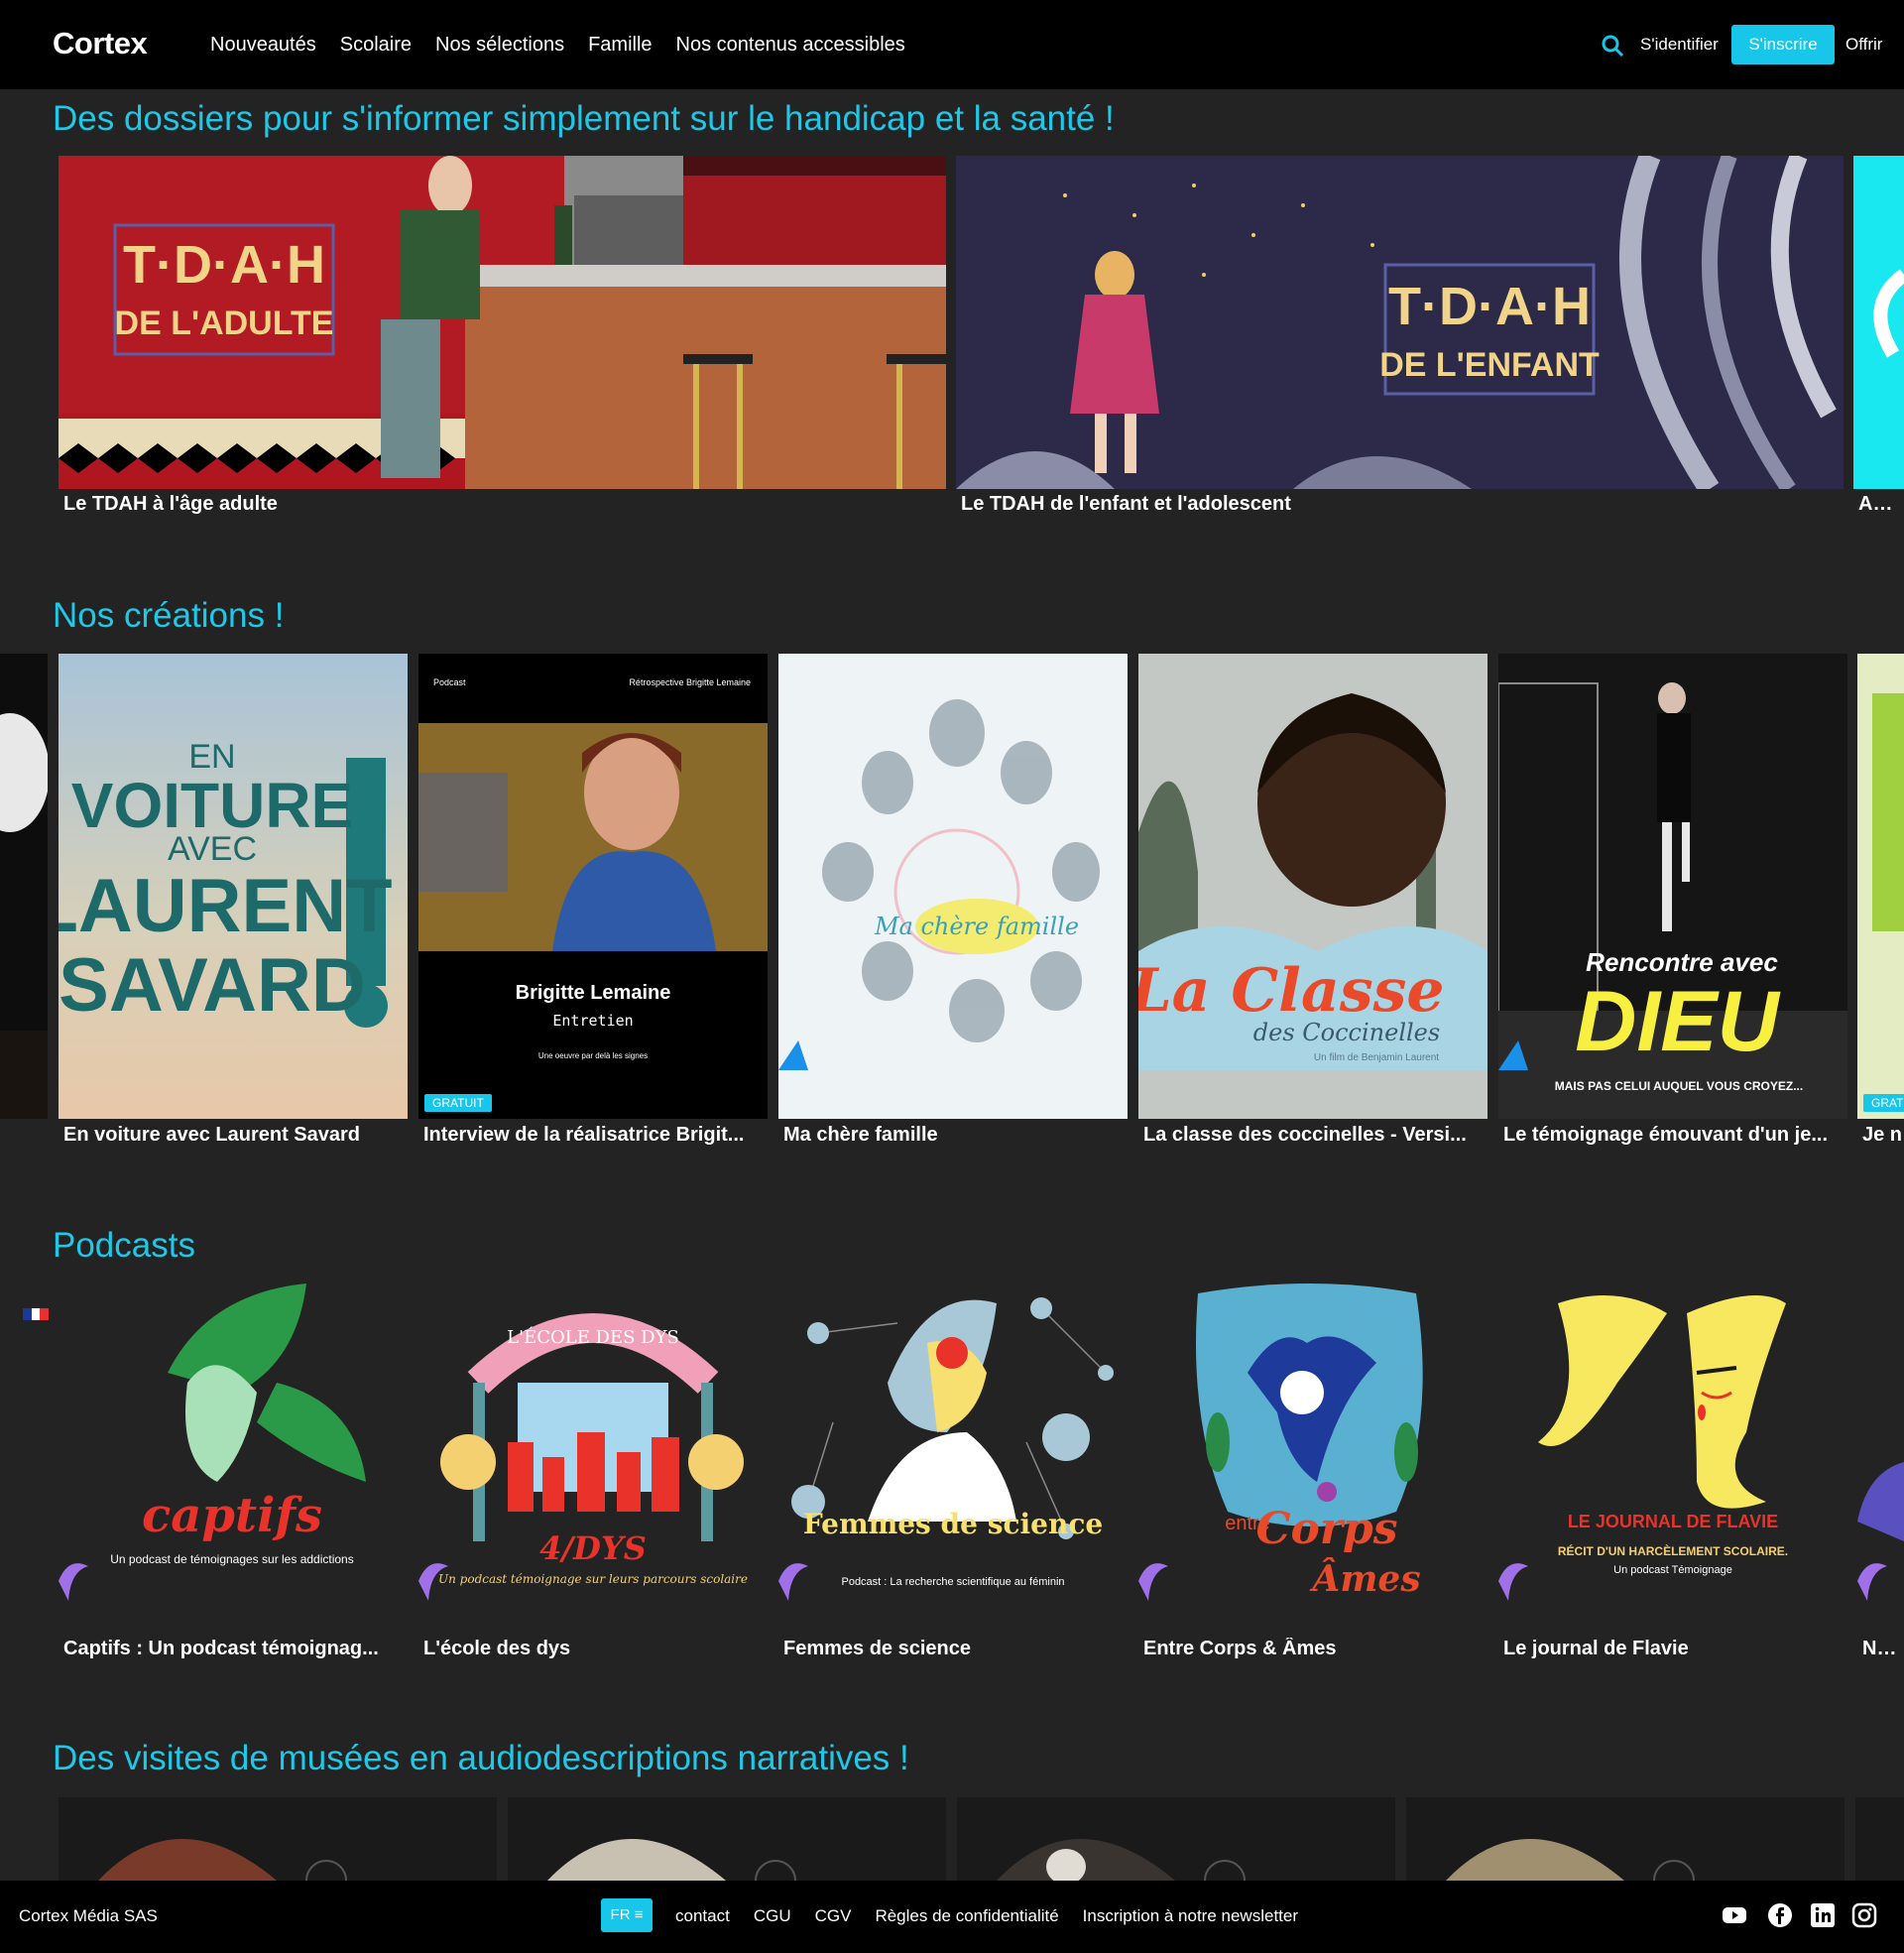 The height and width of the screenshot is (1953, 1904). Describe the element at coordinates (1612, 46) in the screenshot. I see `search-icon` at that location.